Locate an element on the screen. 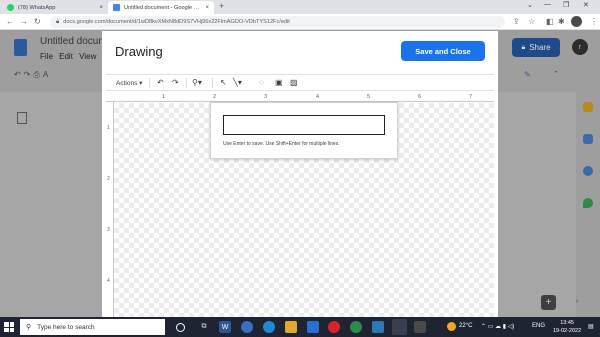 This screenshot has height=337, width=600. docs-menubar: File Edit View is located at coordinates (68, 56).